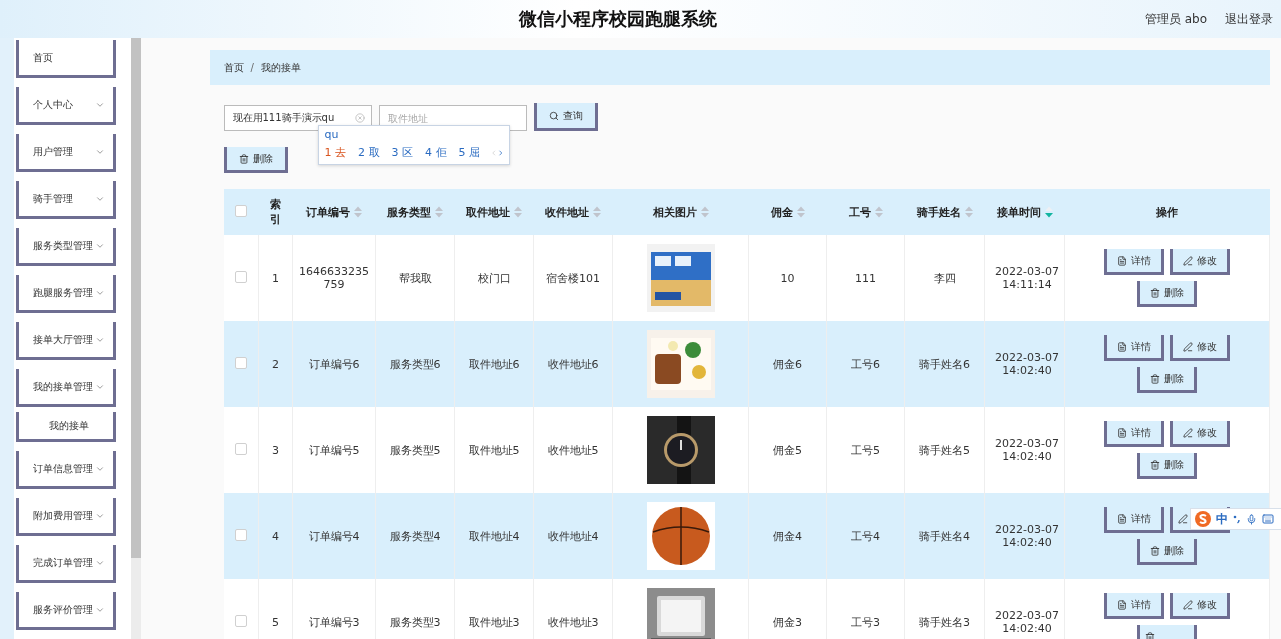 The width and height of the screenshot is (1281, 639). Describe the element at coordinates (618, 19) in the screenshot. I see `system-title: 微信小程序校园跑腿系统` at that location.